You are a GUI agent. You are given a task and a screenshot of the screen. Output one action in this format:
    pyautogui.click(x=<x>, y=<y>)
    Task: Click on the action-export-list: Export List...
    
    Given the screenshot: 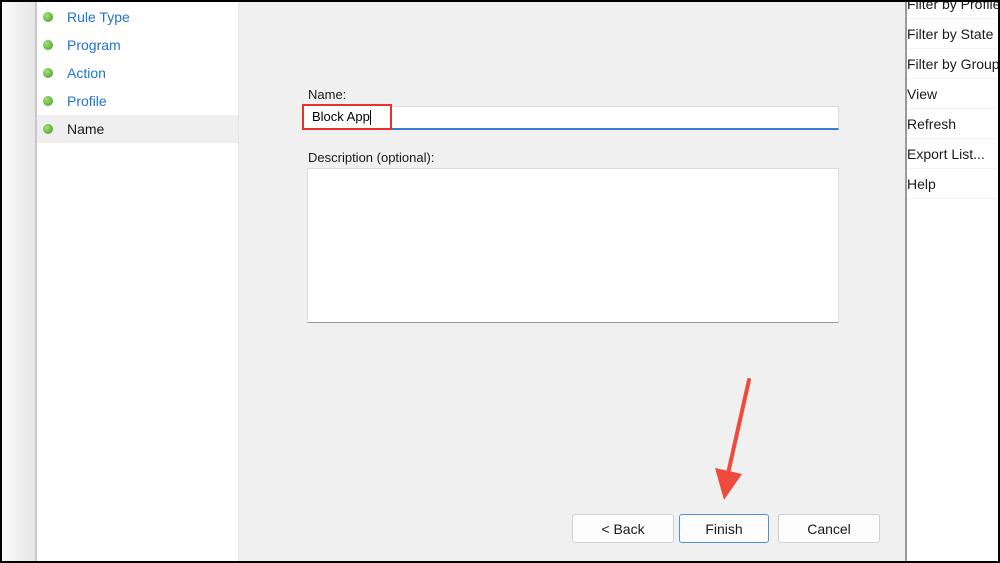 What is the action you would take?
    pyautogui.click(x=952, y=154)
    